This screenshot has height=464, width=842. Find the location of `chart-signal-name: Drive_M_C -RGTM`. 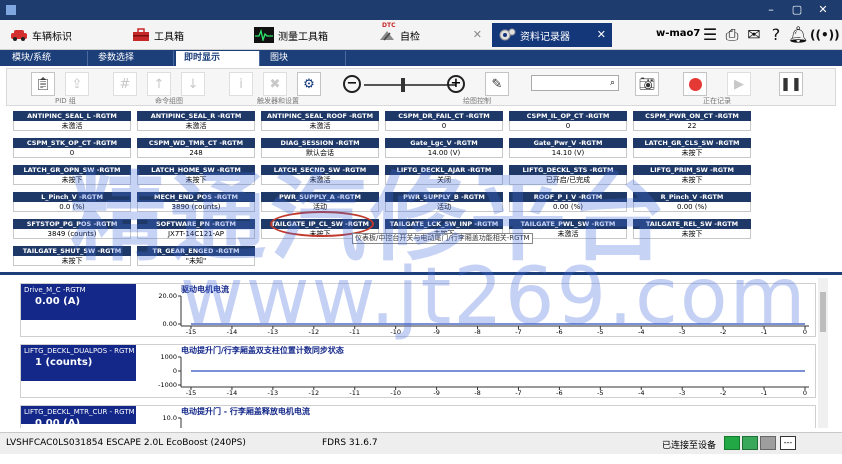

chart-signal-name: Drive_M_C -RGTM is located at coordinates (55, 290).